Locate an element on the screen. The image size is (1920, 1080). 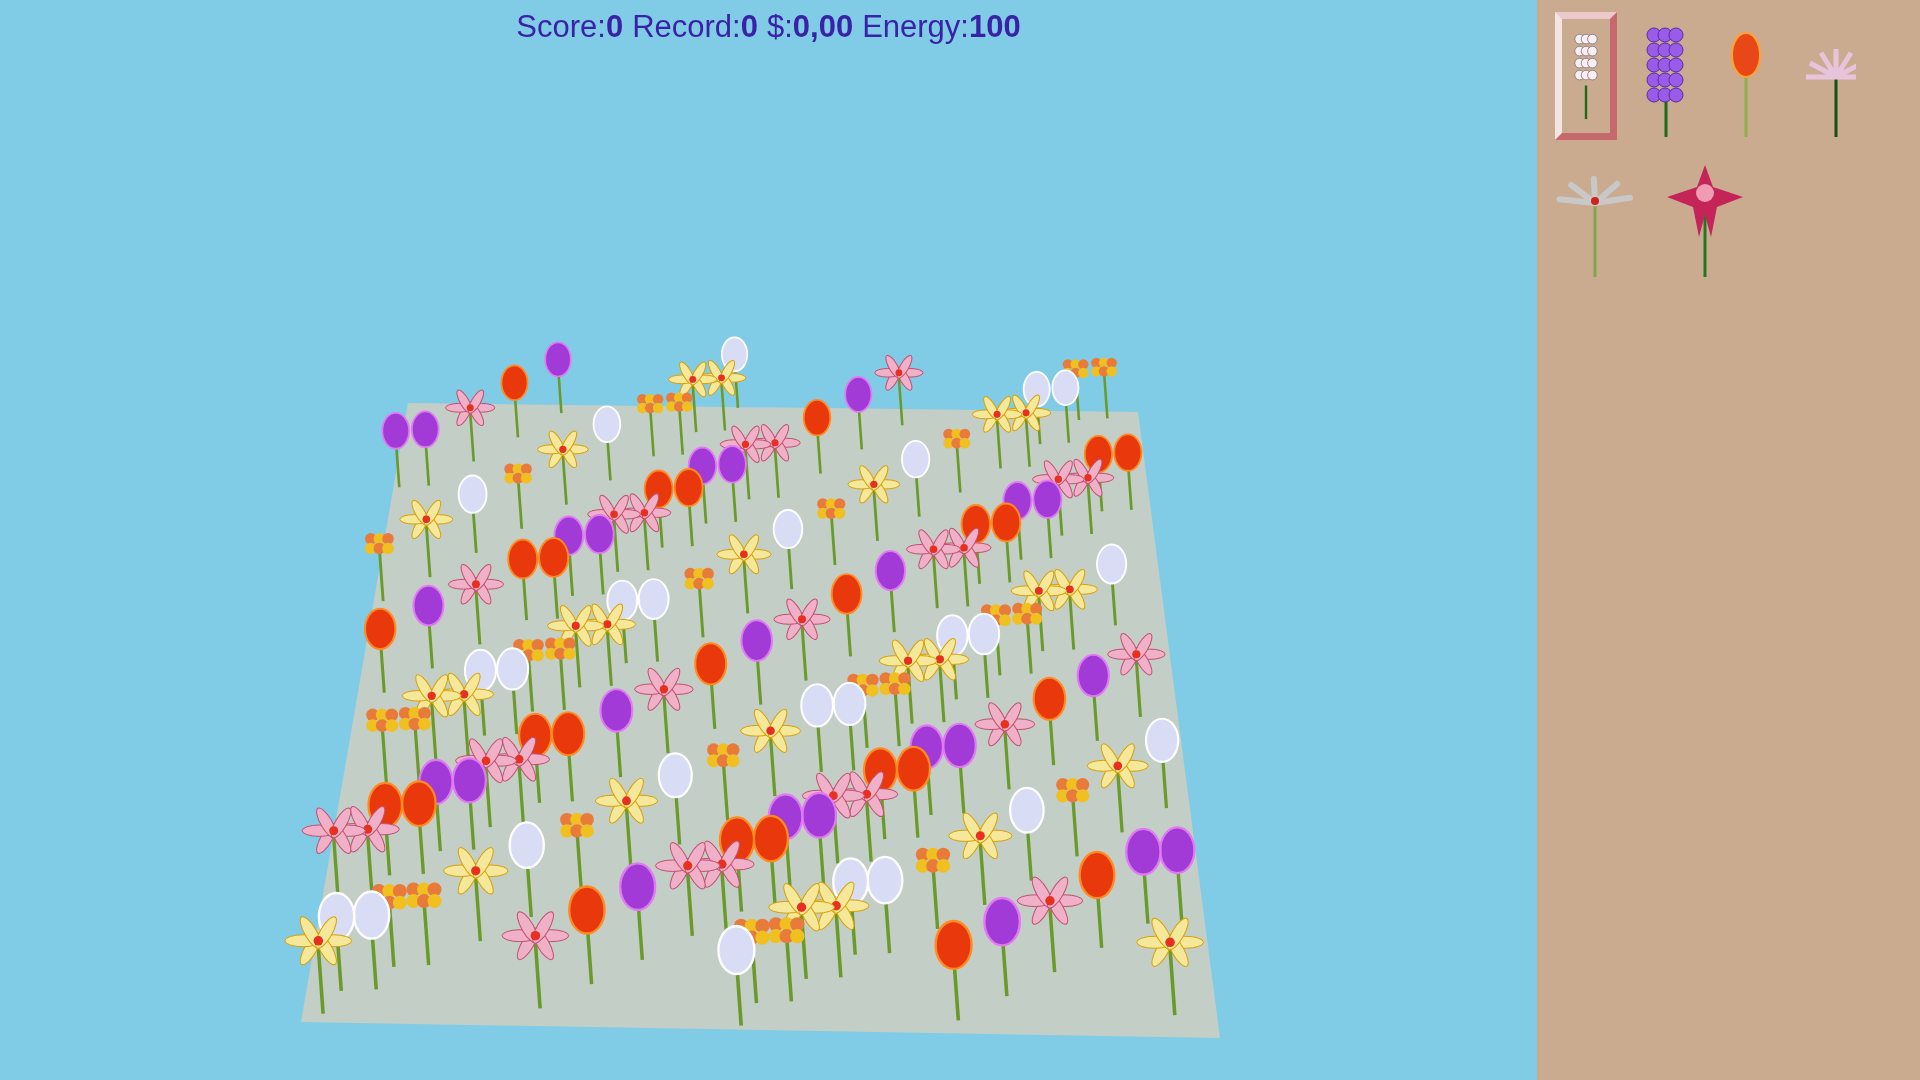
hud-stat: Record:0 is located at coordinates (695, 27).